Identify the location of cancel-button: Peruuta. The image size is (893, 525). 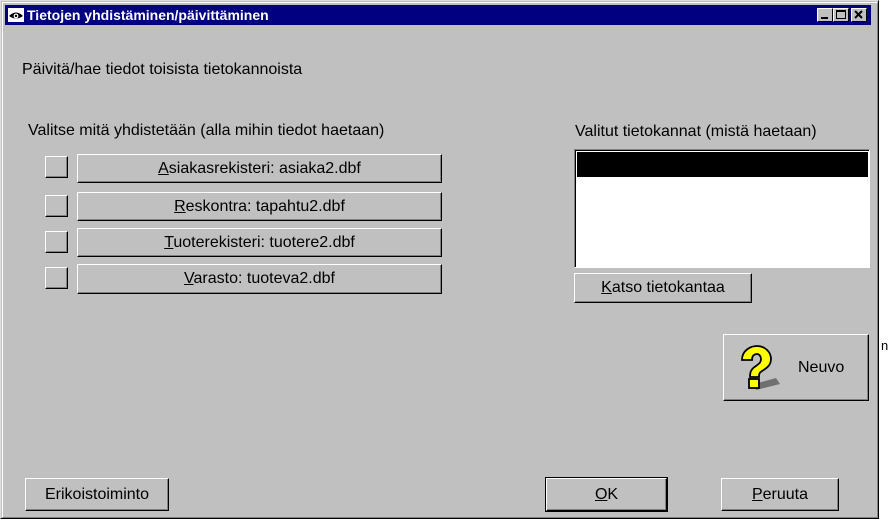
(780, 494).